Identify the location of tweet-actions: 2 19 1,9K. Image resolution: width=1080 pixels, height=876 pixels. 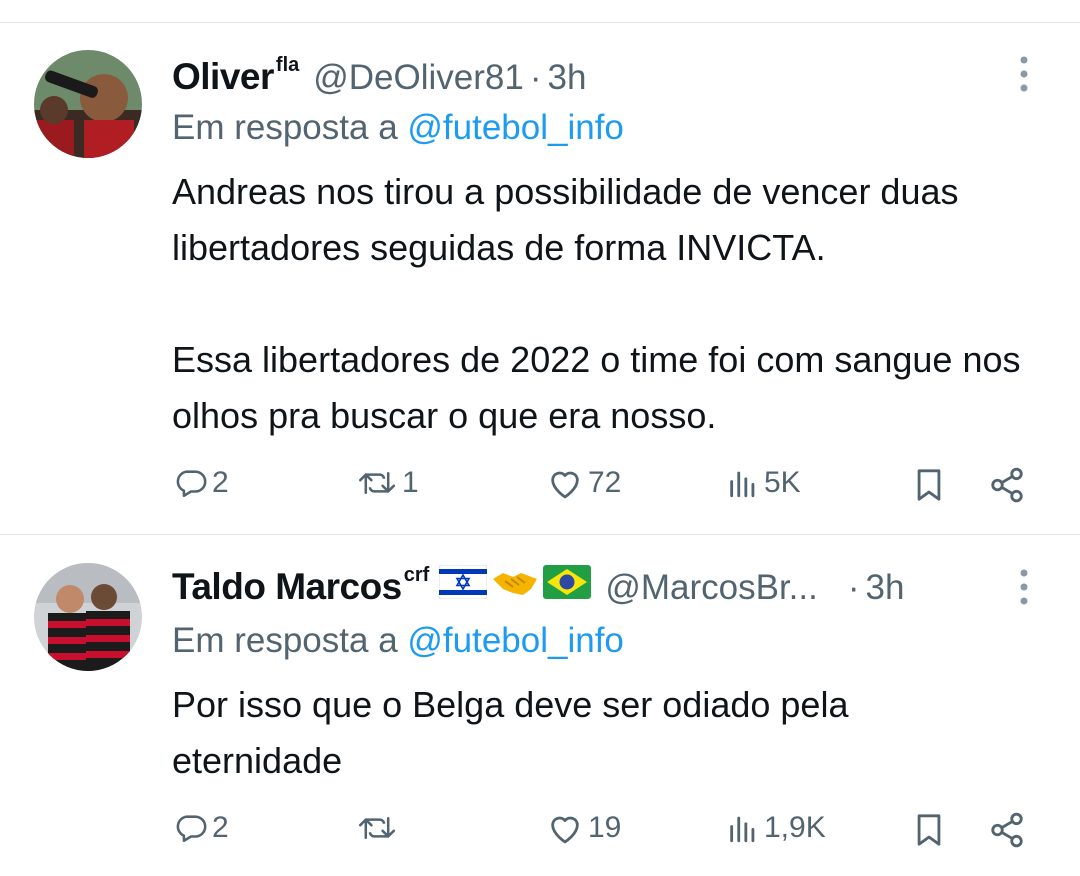
(540, 831).